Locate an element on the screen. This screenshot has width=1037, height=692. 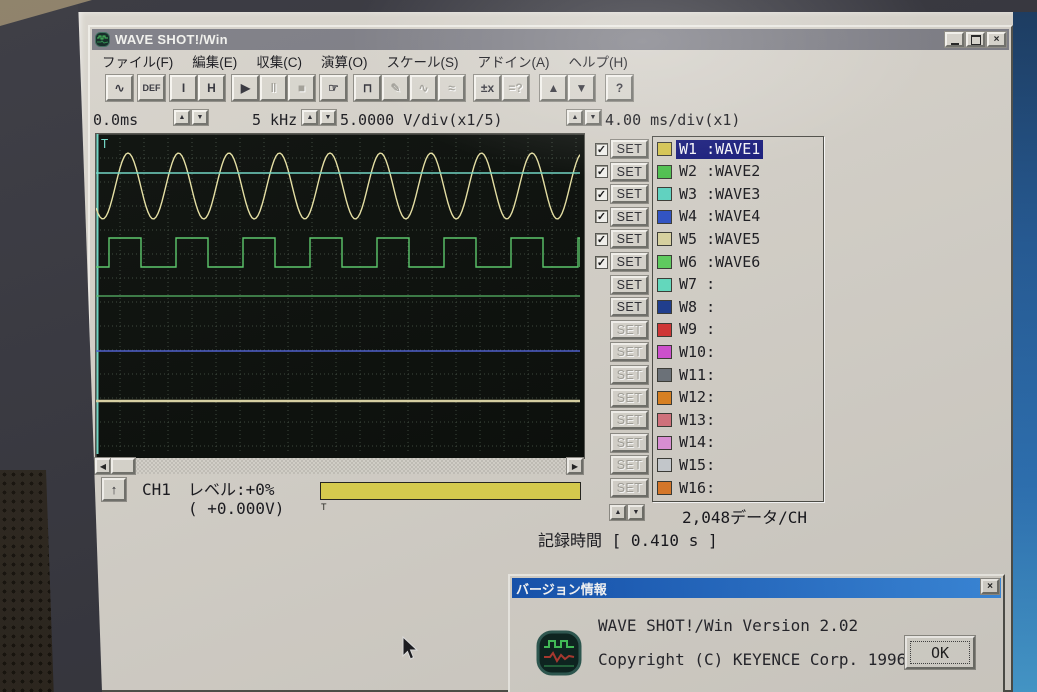
menu-item: 演算(O) is located at coordinates (344, 61).